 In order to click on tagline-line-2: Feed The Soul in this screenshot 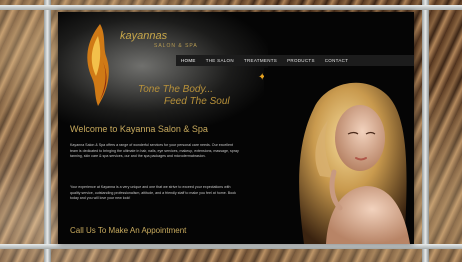, I will do `click(197, 101)`.